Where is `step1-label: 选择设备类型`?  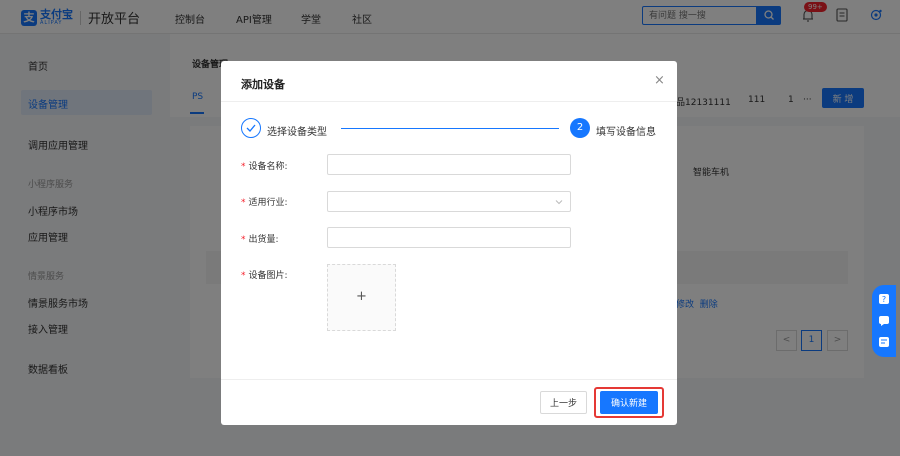
step1-label: 选择设备类型 is located at coordinates (297, 132).